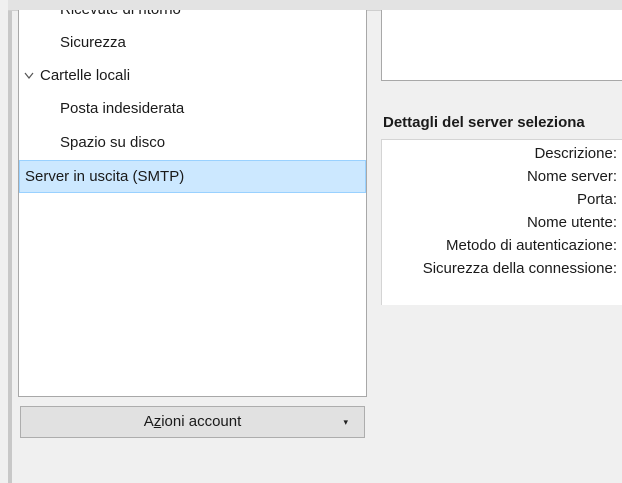 Image resolution: width=622 pixels, height=483 pixels. Describe the element at coordinates (10, 241) in the screenshot. I see `window-frame-edge` at that location.